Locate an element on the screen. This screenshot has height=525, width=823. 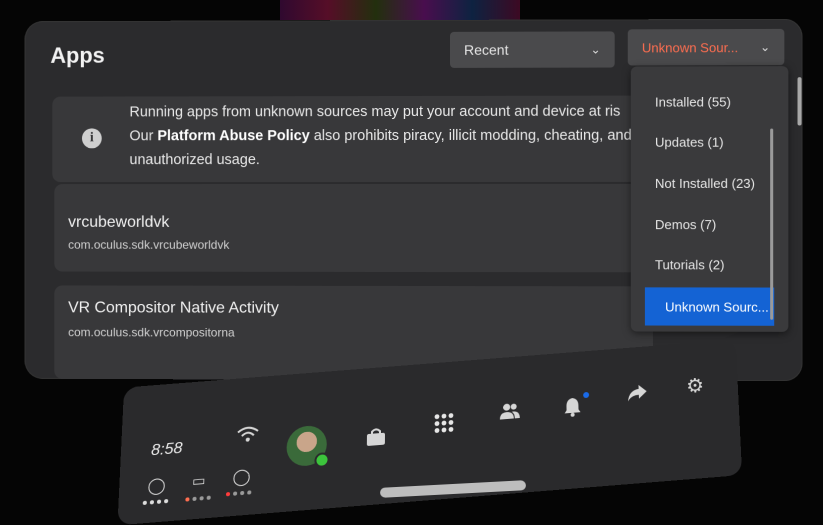
filter-option-tutorials: Tutorials (2) is located at coordinates (704, 264).